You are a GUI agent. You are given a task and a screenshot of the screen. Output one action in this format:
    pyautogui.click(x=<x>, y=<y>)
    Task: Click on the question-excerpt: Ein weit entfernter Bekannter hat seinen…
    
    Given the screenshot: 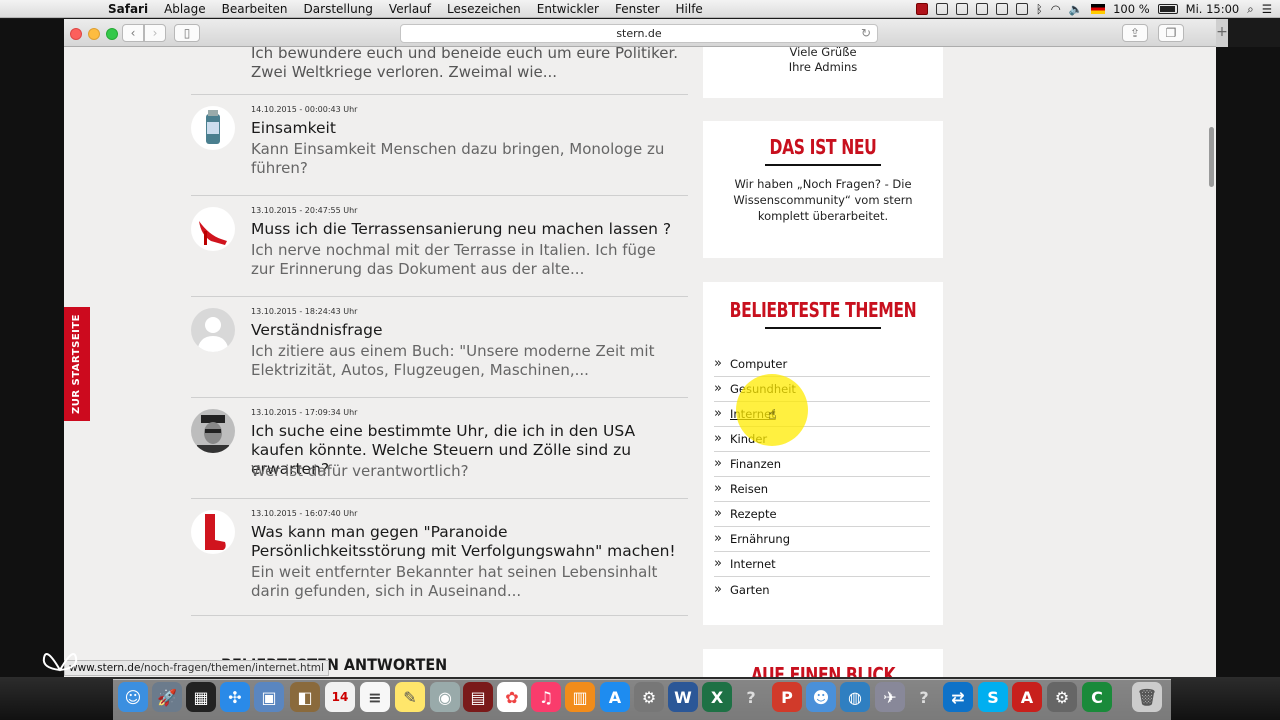 What is the action you would take?
    pyautogui.click(x=466, y=582)
    